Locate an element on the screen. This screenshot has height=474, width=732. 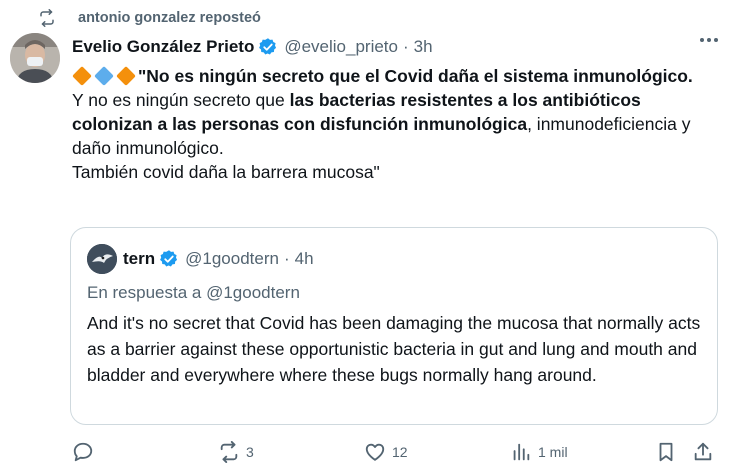
share-button is located at coordinates (703, 452).